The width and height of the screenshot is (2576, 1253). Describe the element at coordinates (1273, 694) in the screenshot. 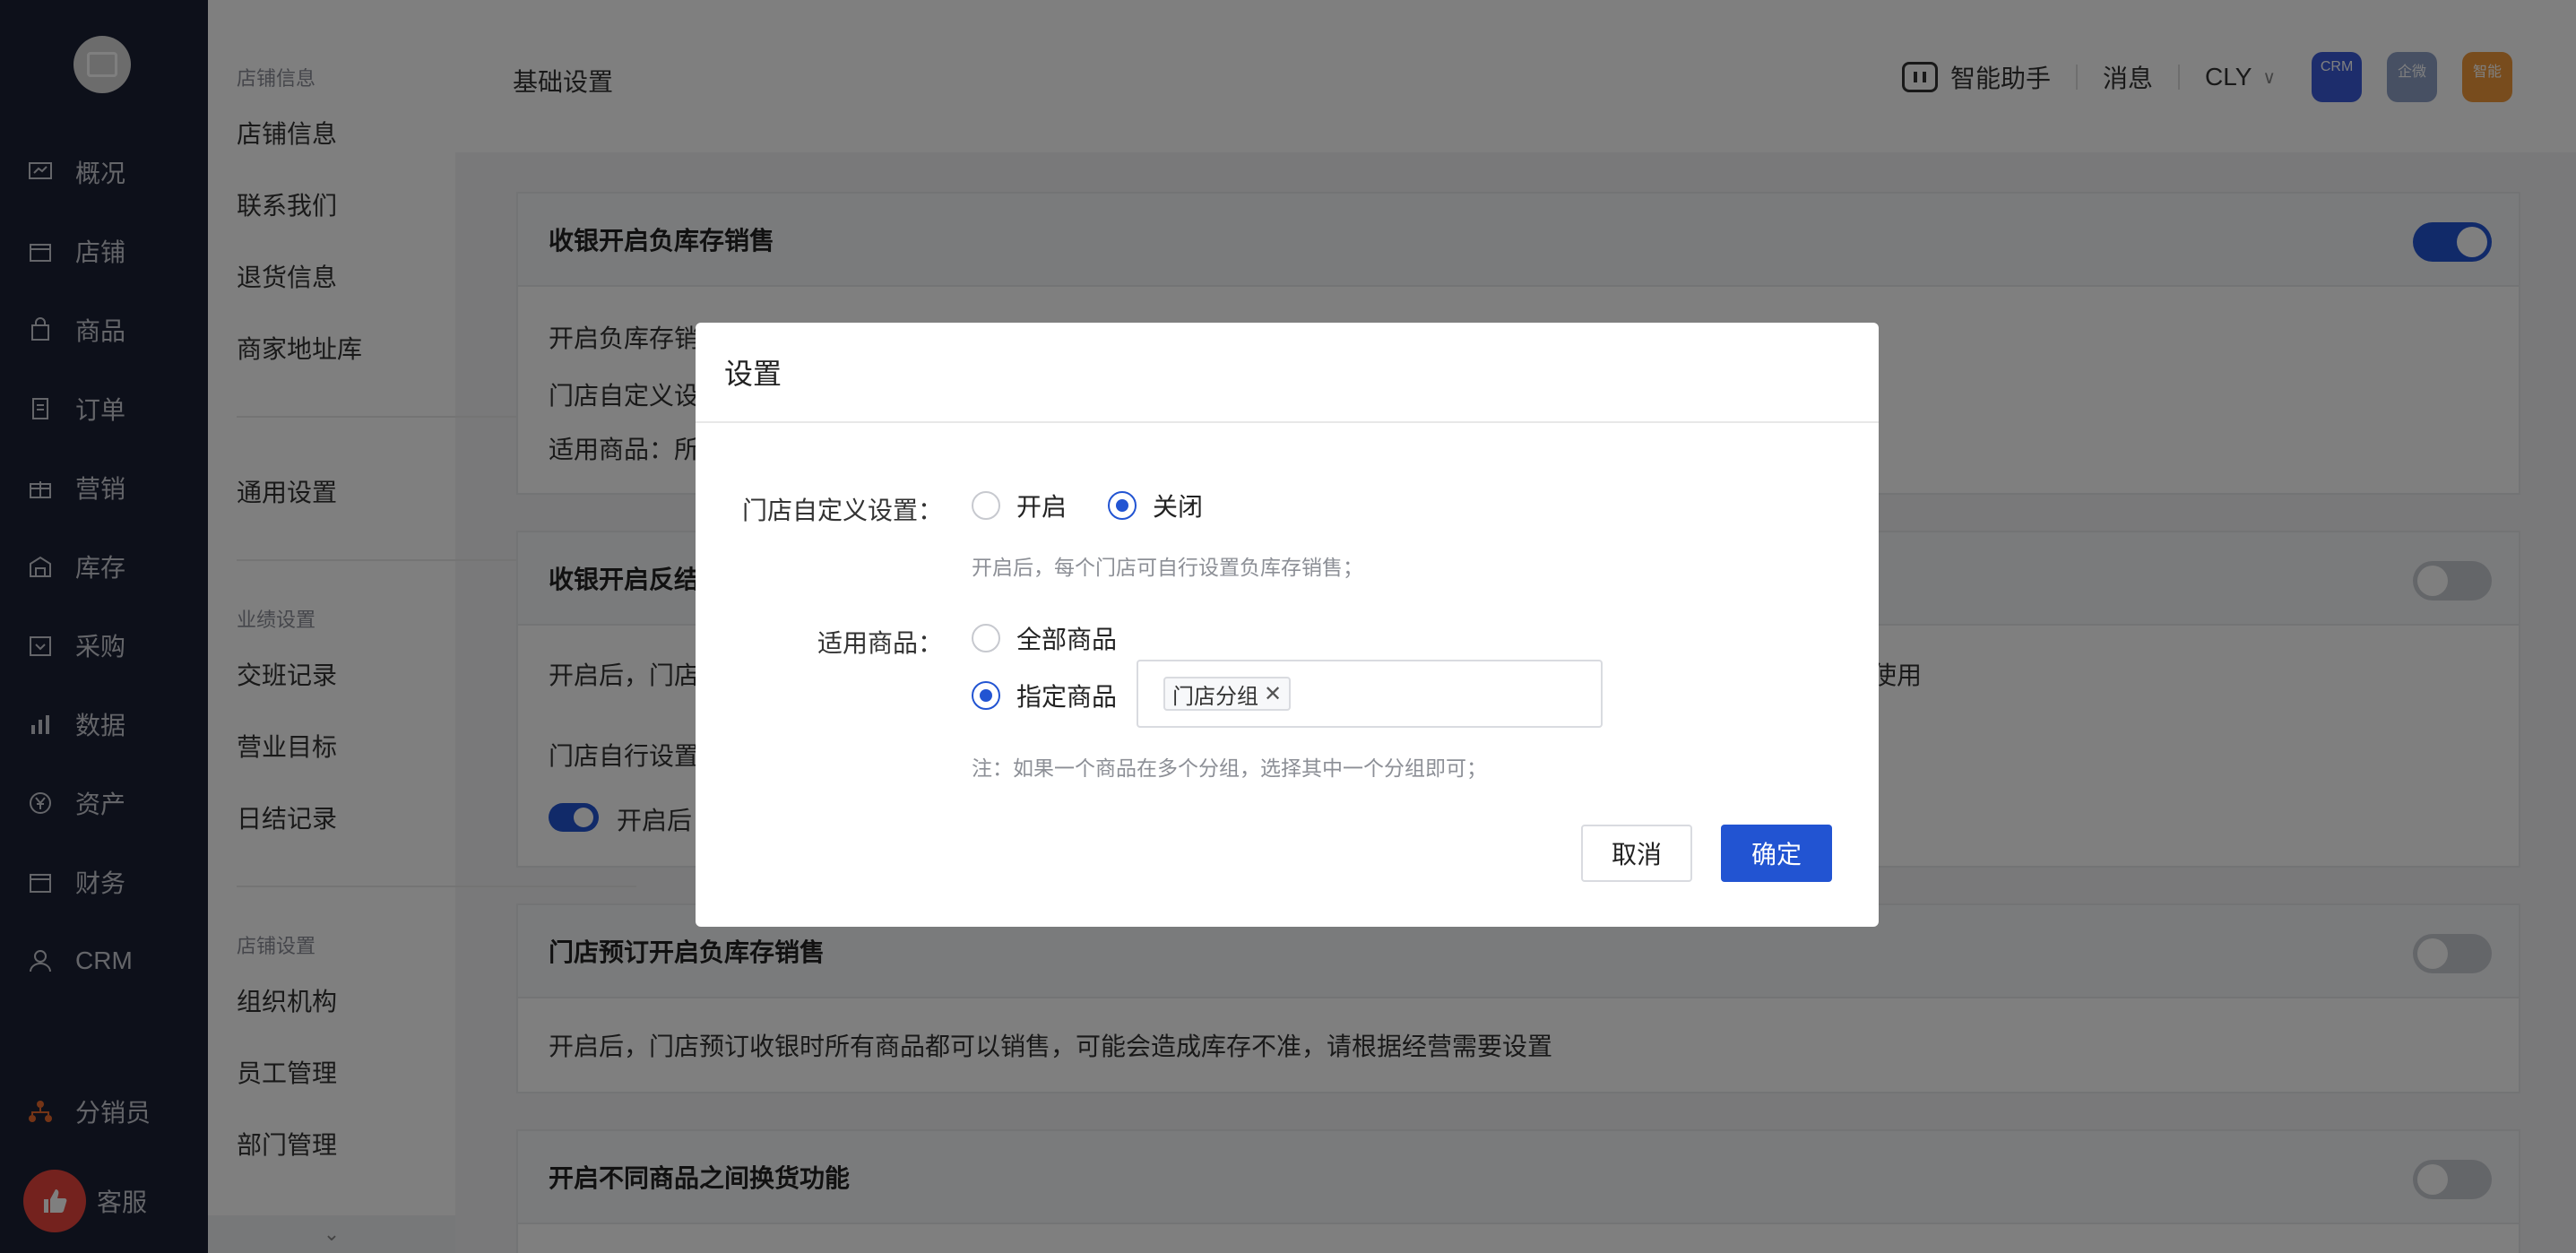

I see `close-icon: ✕` at that location.